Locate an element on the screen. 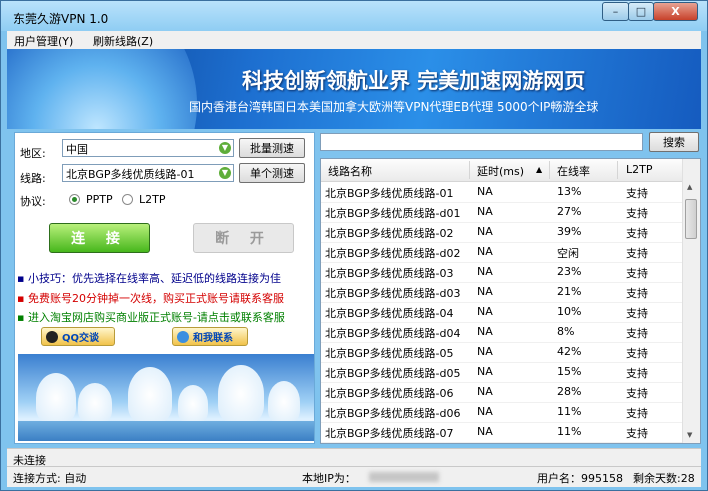  line-name-cell: 北京BGP多线优质线路-d04 is located at coordinates (393, 333).